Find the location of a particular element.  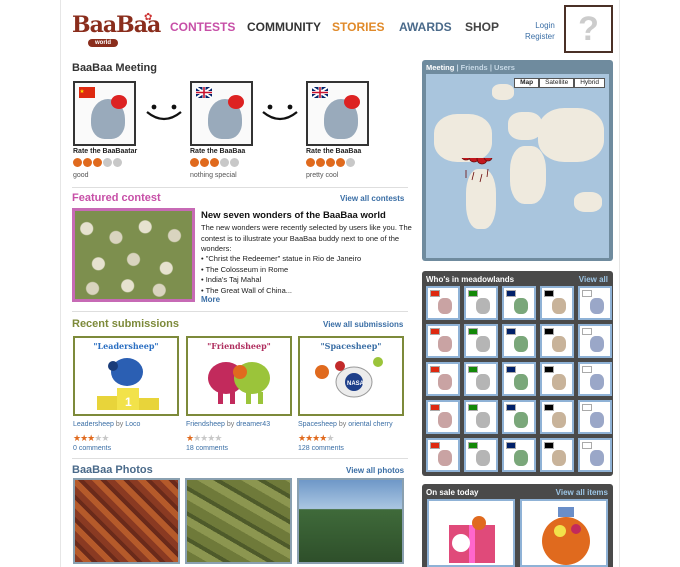

star-rating-1: ★★★★★ is located at coordinates (91, 438).